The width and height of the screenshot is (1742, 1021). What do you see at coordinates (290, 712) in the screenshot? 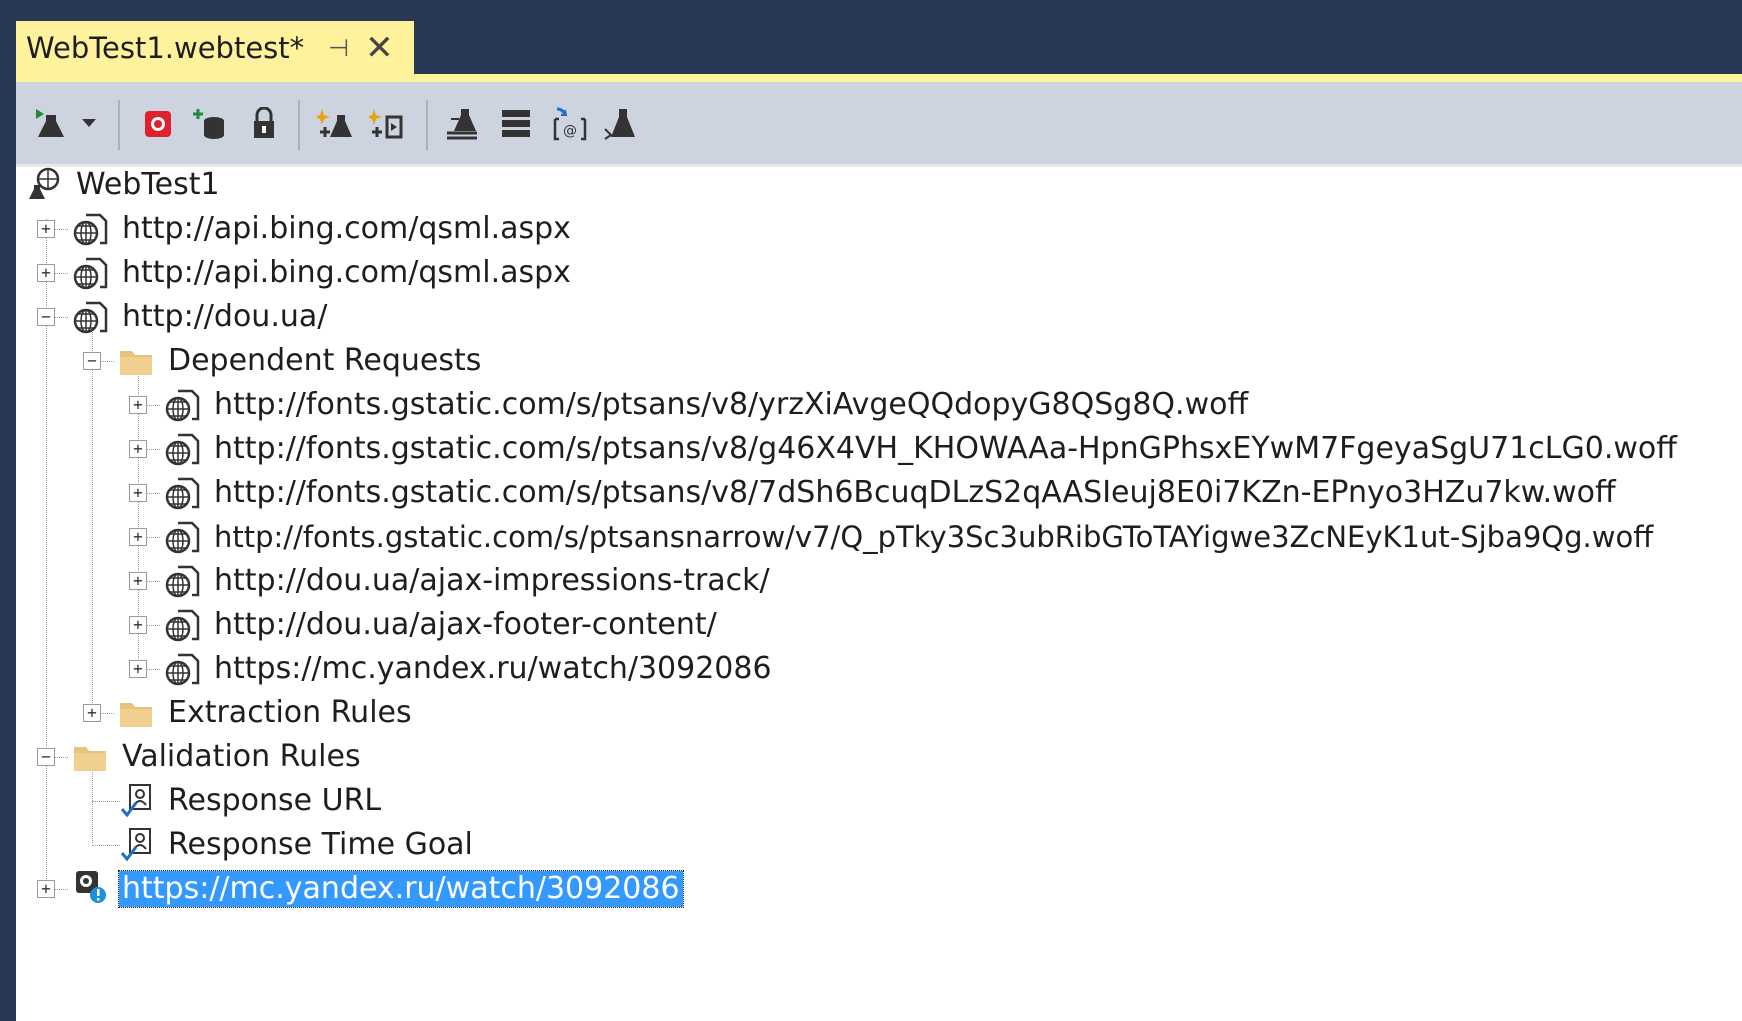
I see `tree-node-label: Extraction Rules` at bounding box center [290, 712].